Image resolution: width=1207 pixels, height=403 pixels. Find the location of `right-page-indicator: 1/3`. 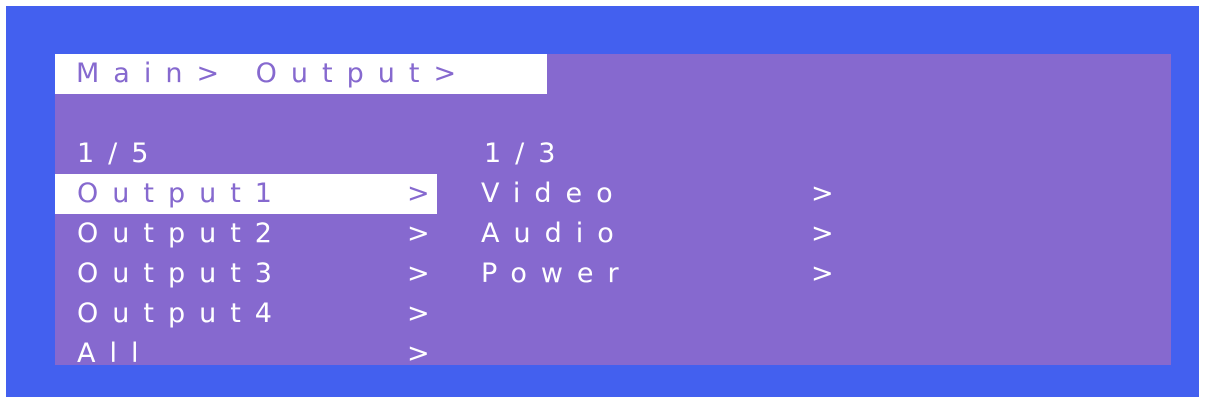

right-page-indicator: 1/3 is located at coordinates (527, 153).